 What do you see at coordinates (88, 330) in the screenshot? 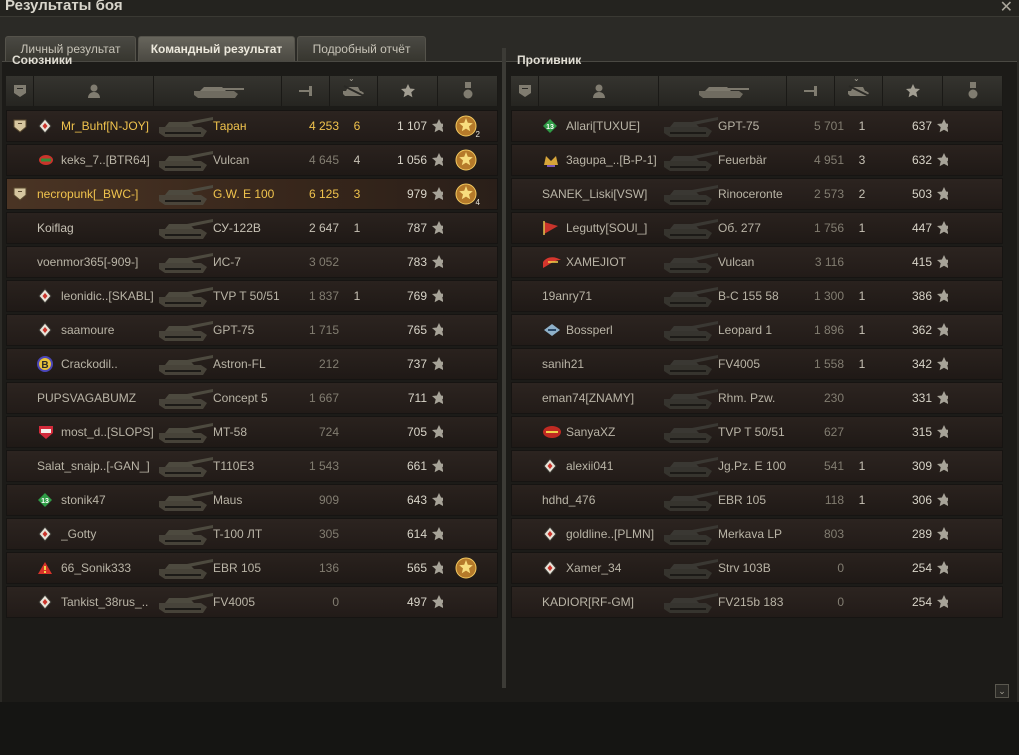
I see `player-name: saamoure` at bounding box center [88, 330].